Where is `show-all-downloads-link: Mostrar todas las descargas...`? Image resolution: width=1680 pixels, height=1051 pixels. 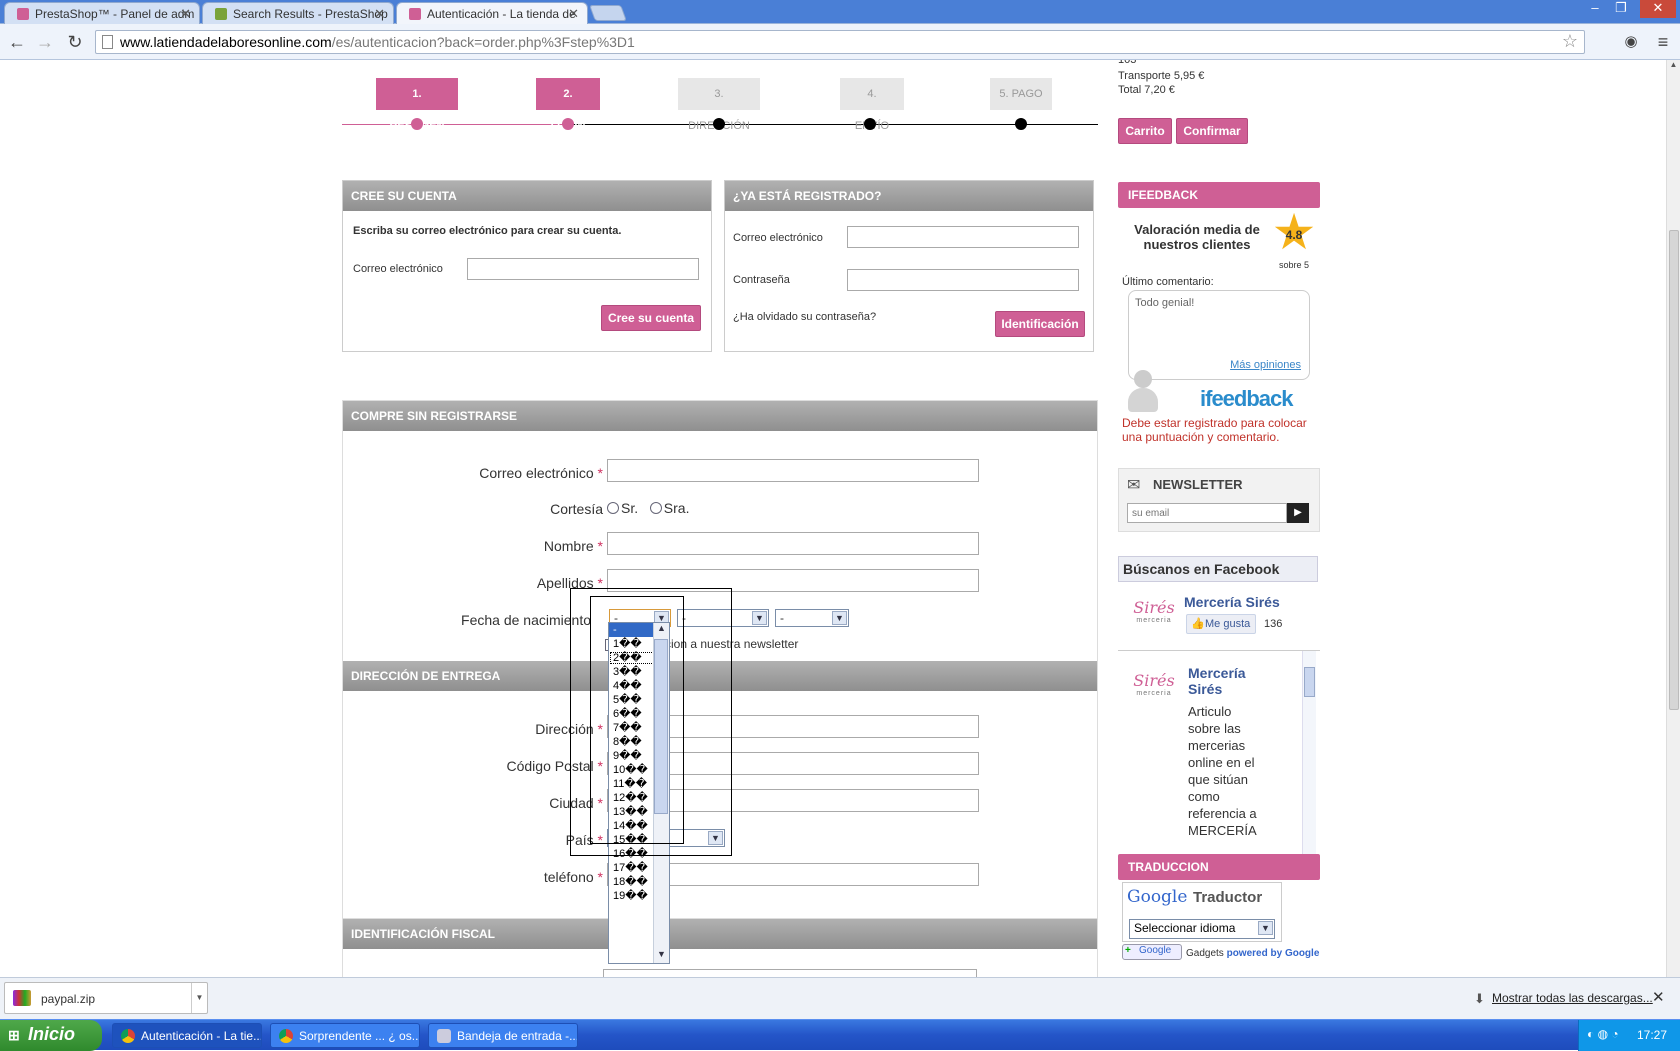
show-all-downloads-link: Mostrar todas las descargas... is located at coordinates (1572, 998).